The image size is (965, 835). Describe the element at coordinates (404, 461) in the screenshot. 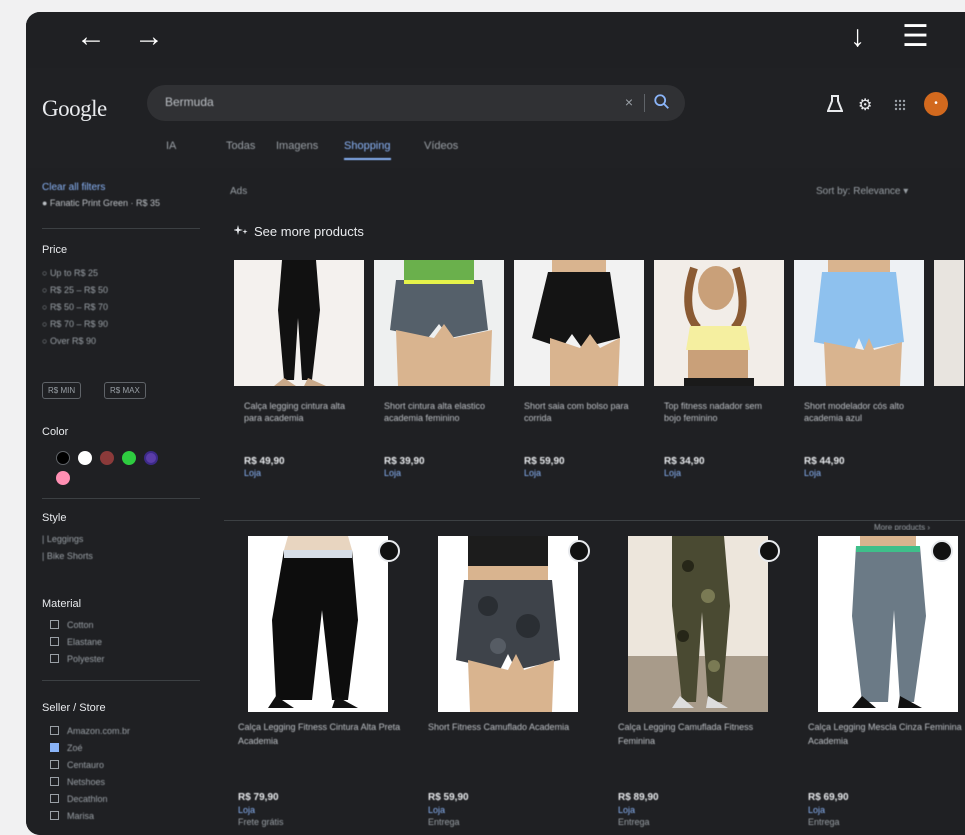

I see `product-price: R$ 39,90` at that location.